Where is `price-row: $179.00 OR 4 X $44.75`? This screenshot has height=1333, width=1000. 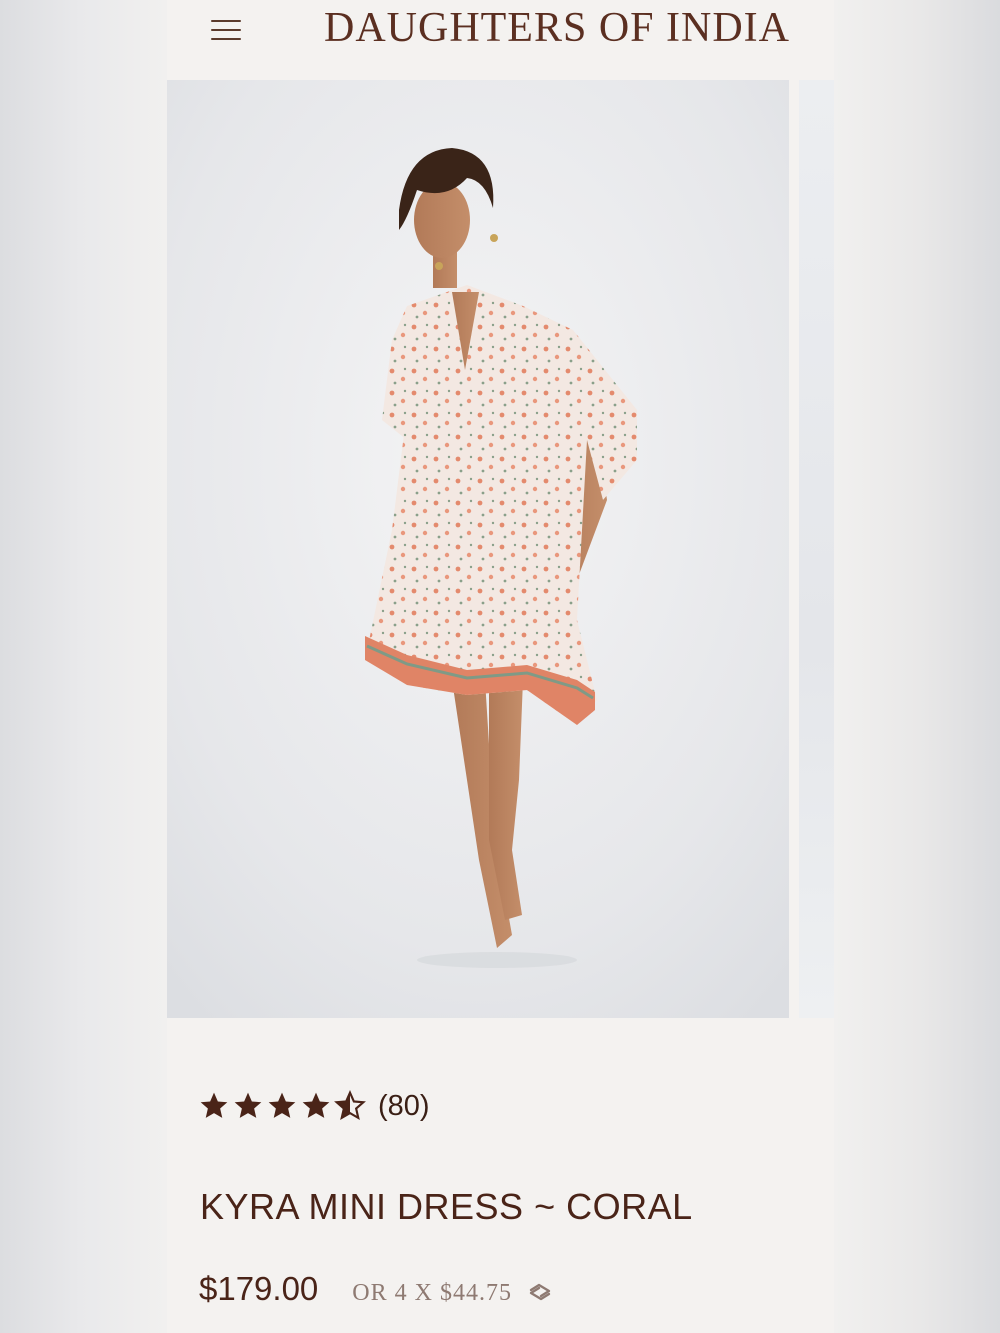 price-row: $179.00 OR 4 X $44.75 is located at coordinates (376, 1289).